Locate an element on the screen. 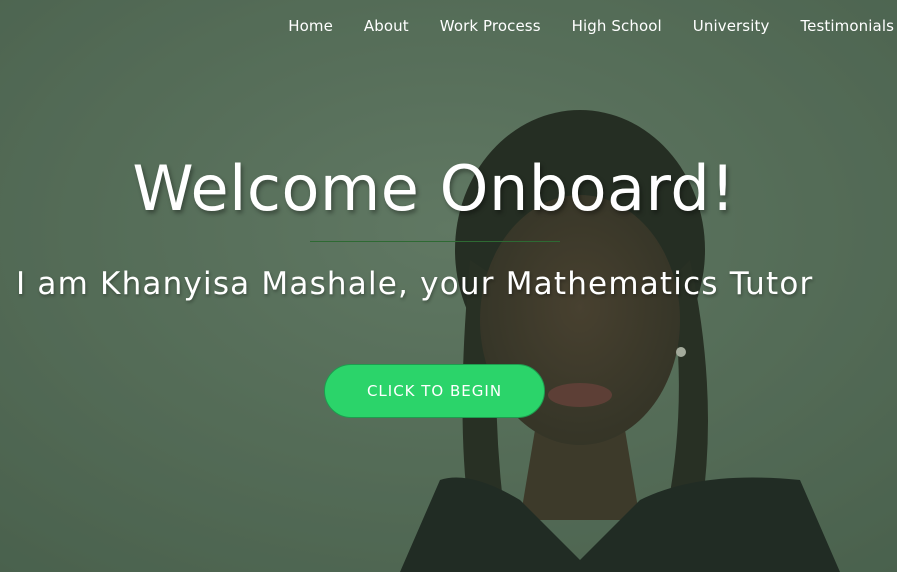 This screenshot has width=897, height=572. nav-high-school: High School is located at coordinates (617, 26).